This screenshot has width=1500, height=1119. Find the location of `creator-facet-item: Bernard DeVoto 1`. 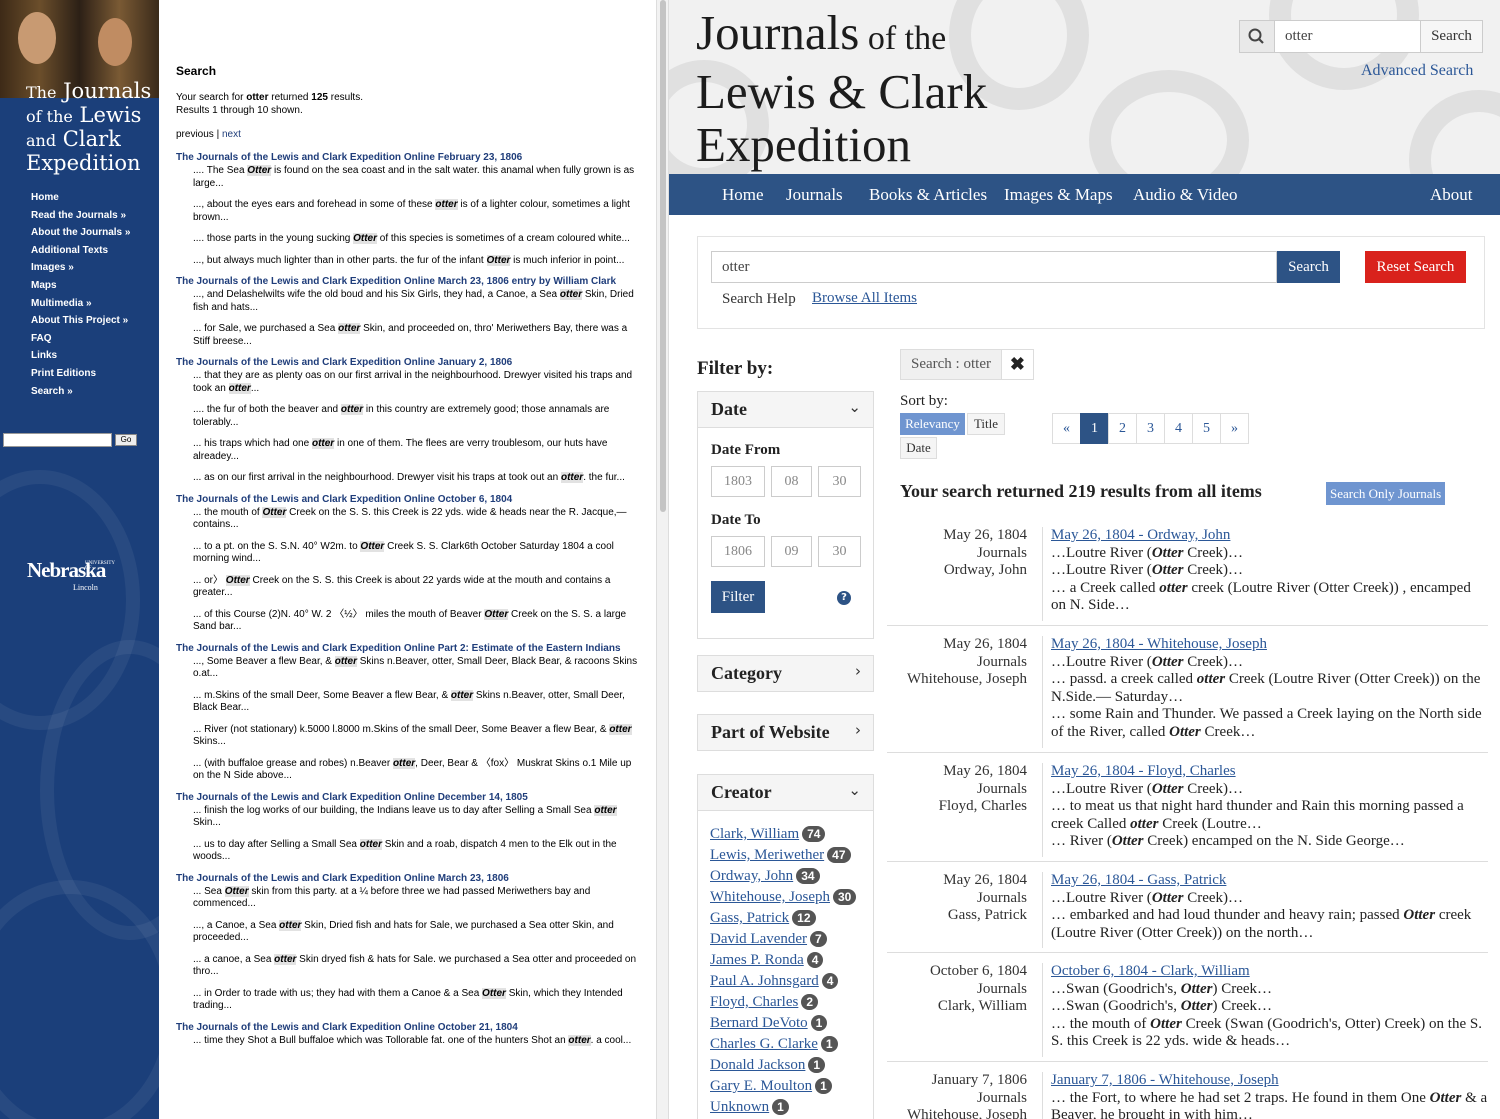

creator-facet-item: Bernard DeVoto 1 is located at coordinates (783, 1025).